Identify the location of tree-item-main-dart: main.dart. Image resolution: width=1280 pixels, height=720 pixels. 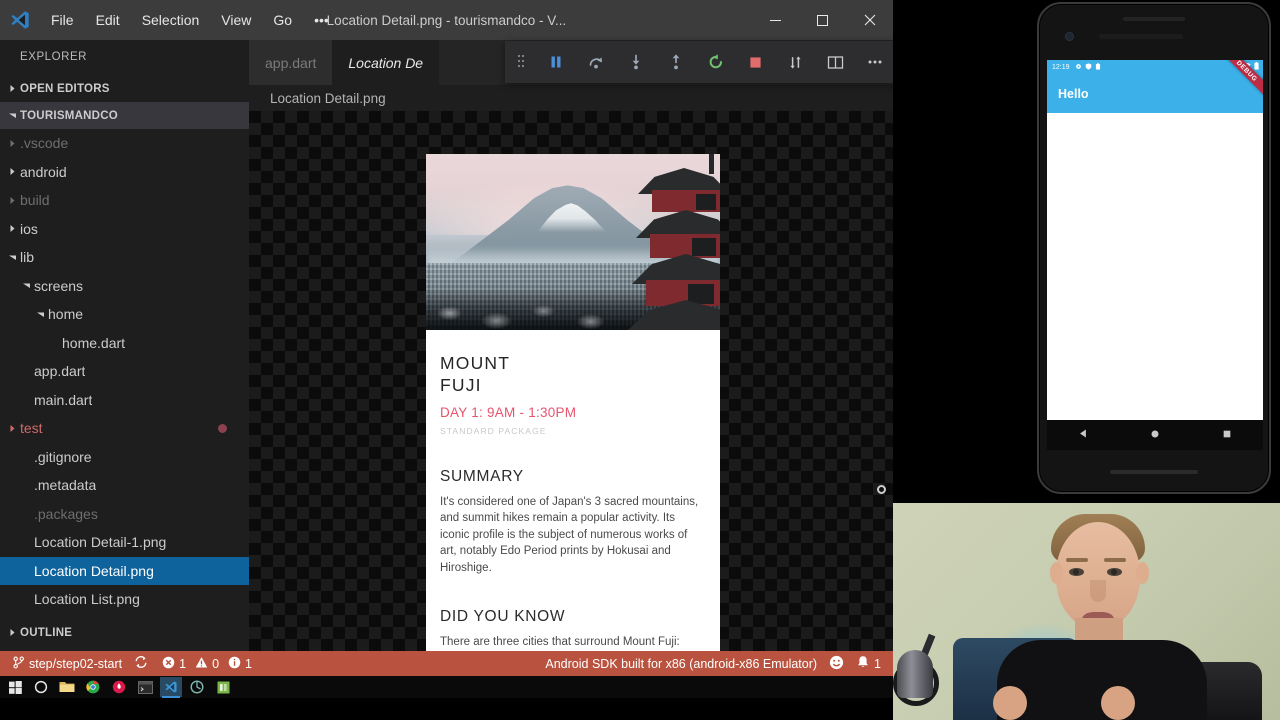
(124, 400).